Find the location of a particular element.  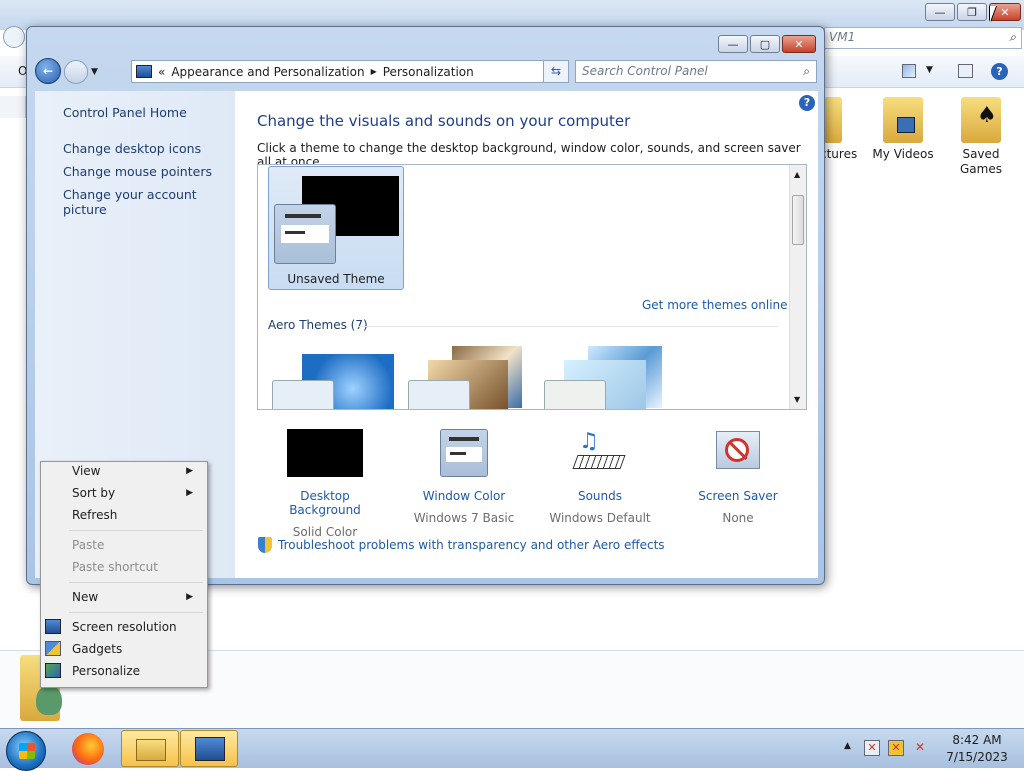

screen-saver-icon is located at coordinates (738, 453).